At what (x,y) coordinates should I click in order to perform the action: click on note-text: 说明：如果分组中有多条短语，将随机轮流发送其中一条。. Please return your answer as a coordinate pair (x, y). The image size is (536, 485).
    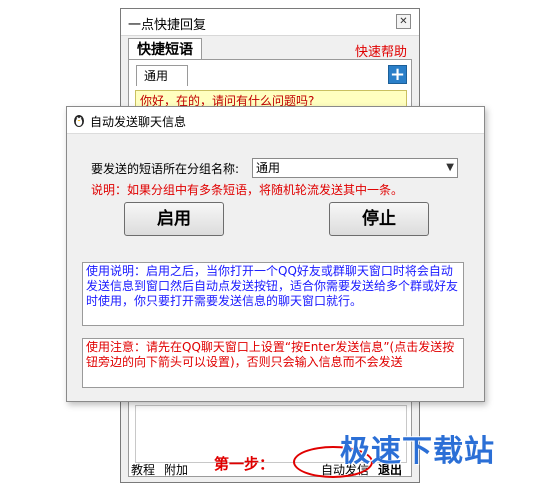
    Looking at the image, I should click on (247, 190).